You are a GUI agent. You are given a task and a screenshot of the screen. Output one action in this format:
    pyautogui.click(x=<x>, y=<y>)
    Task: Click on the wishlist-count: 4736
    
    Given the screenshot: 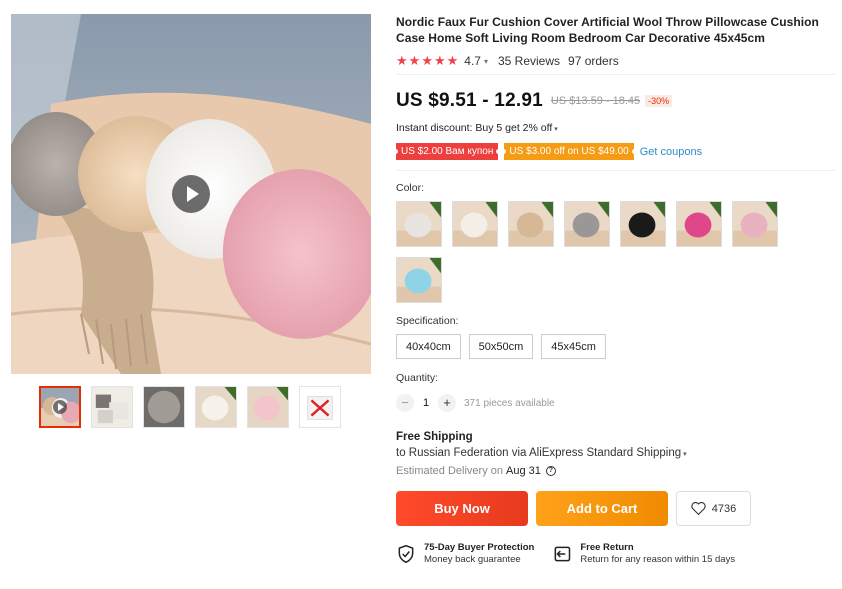 What is the action you would take?
    pyautogui.click(x=724, y=508)
    